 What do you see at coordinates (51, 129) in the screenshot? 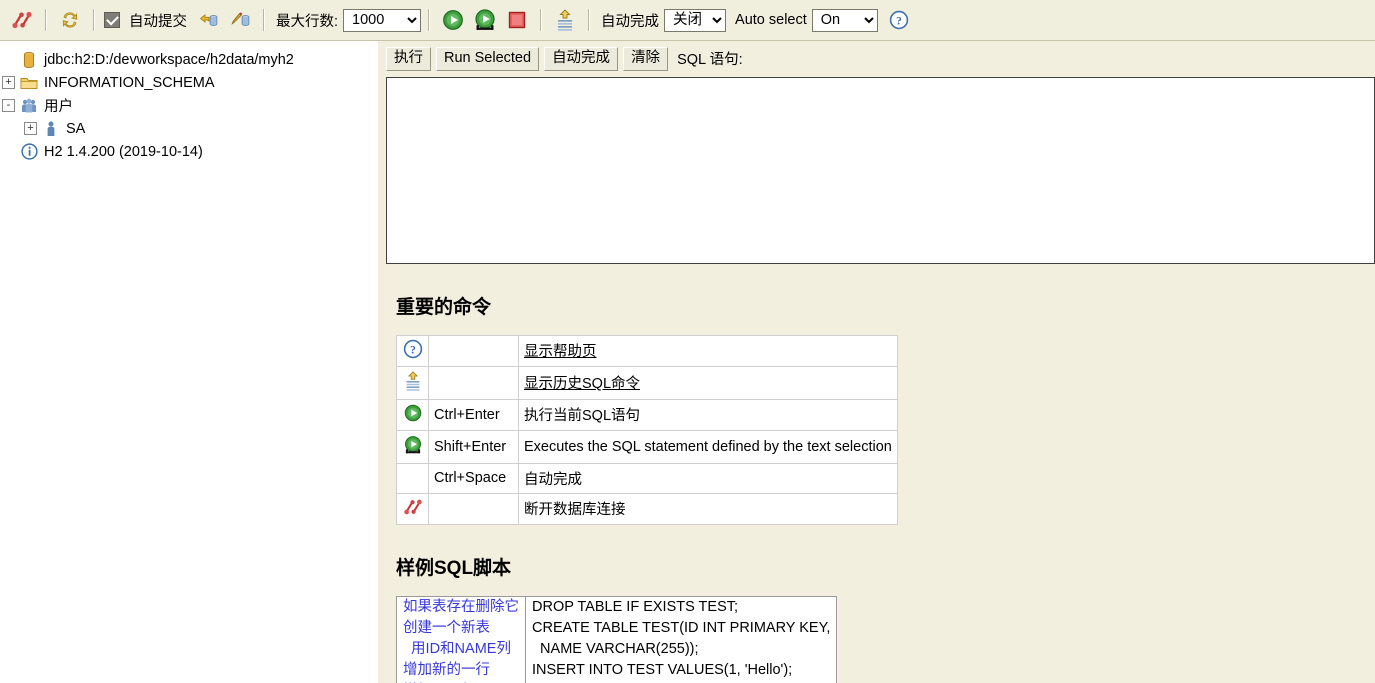
I see `user-icon` at bounding box center [51, 129].